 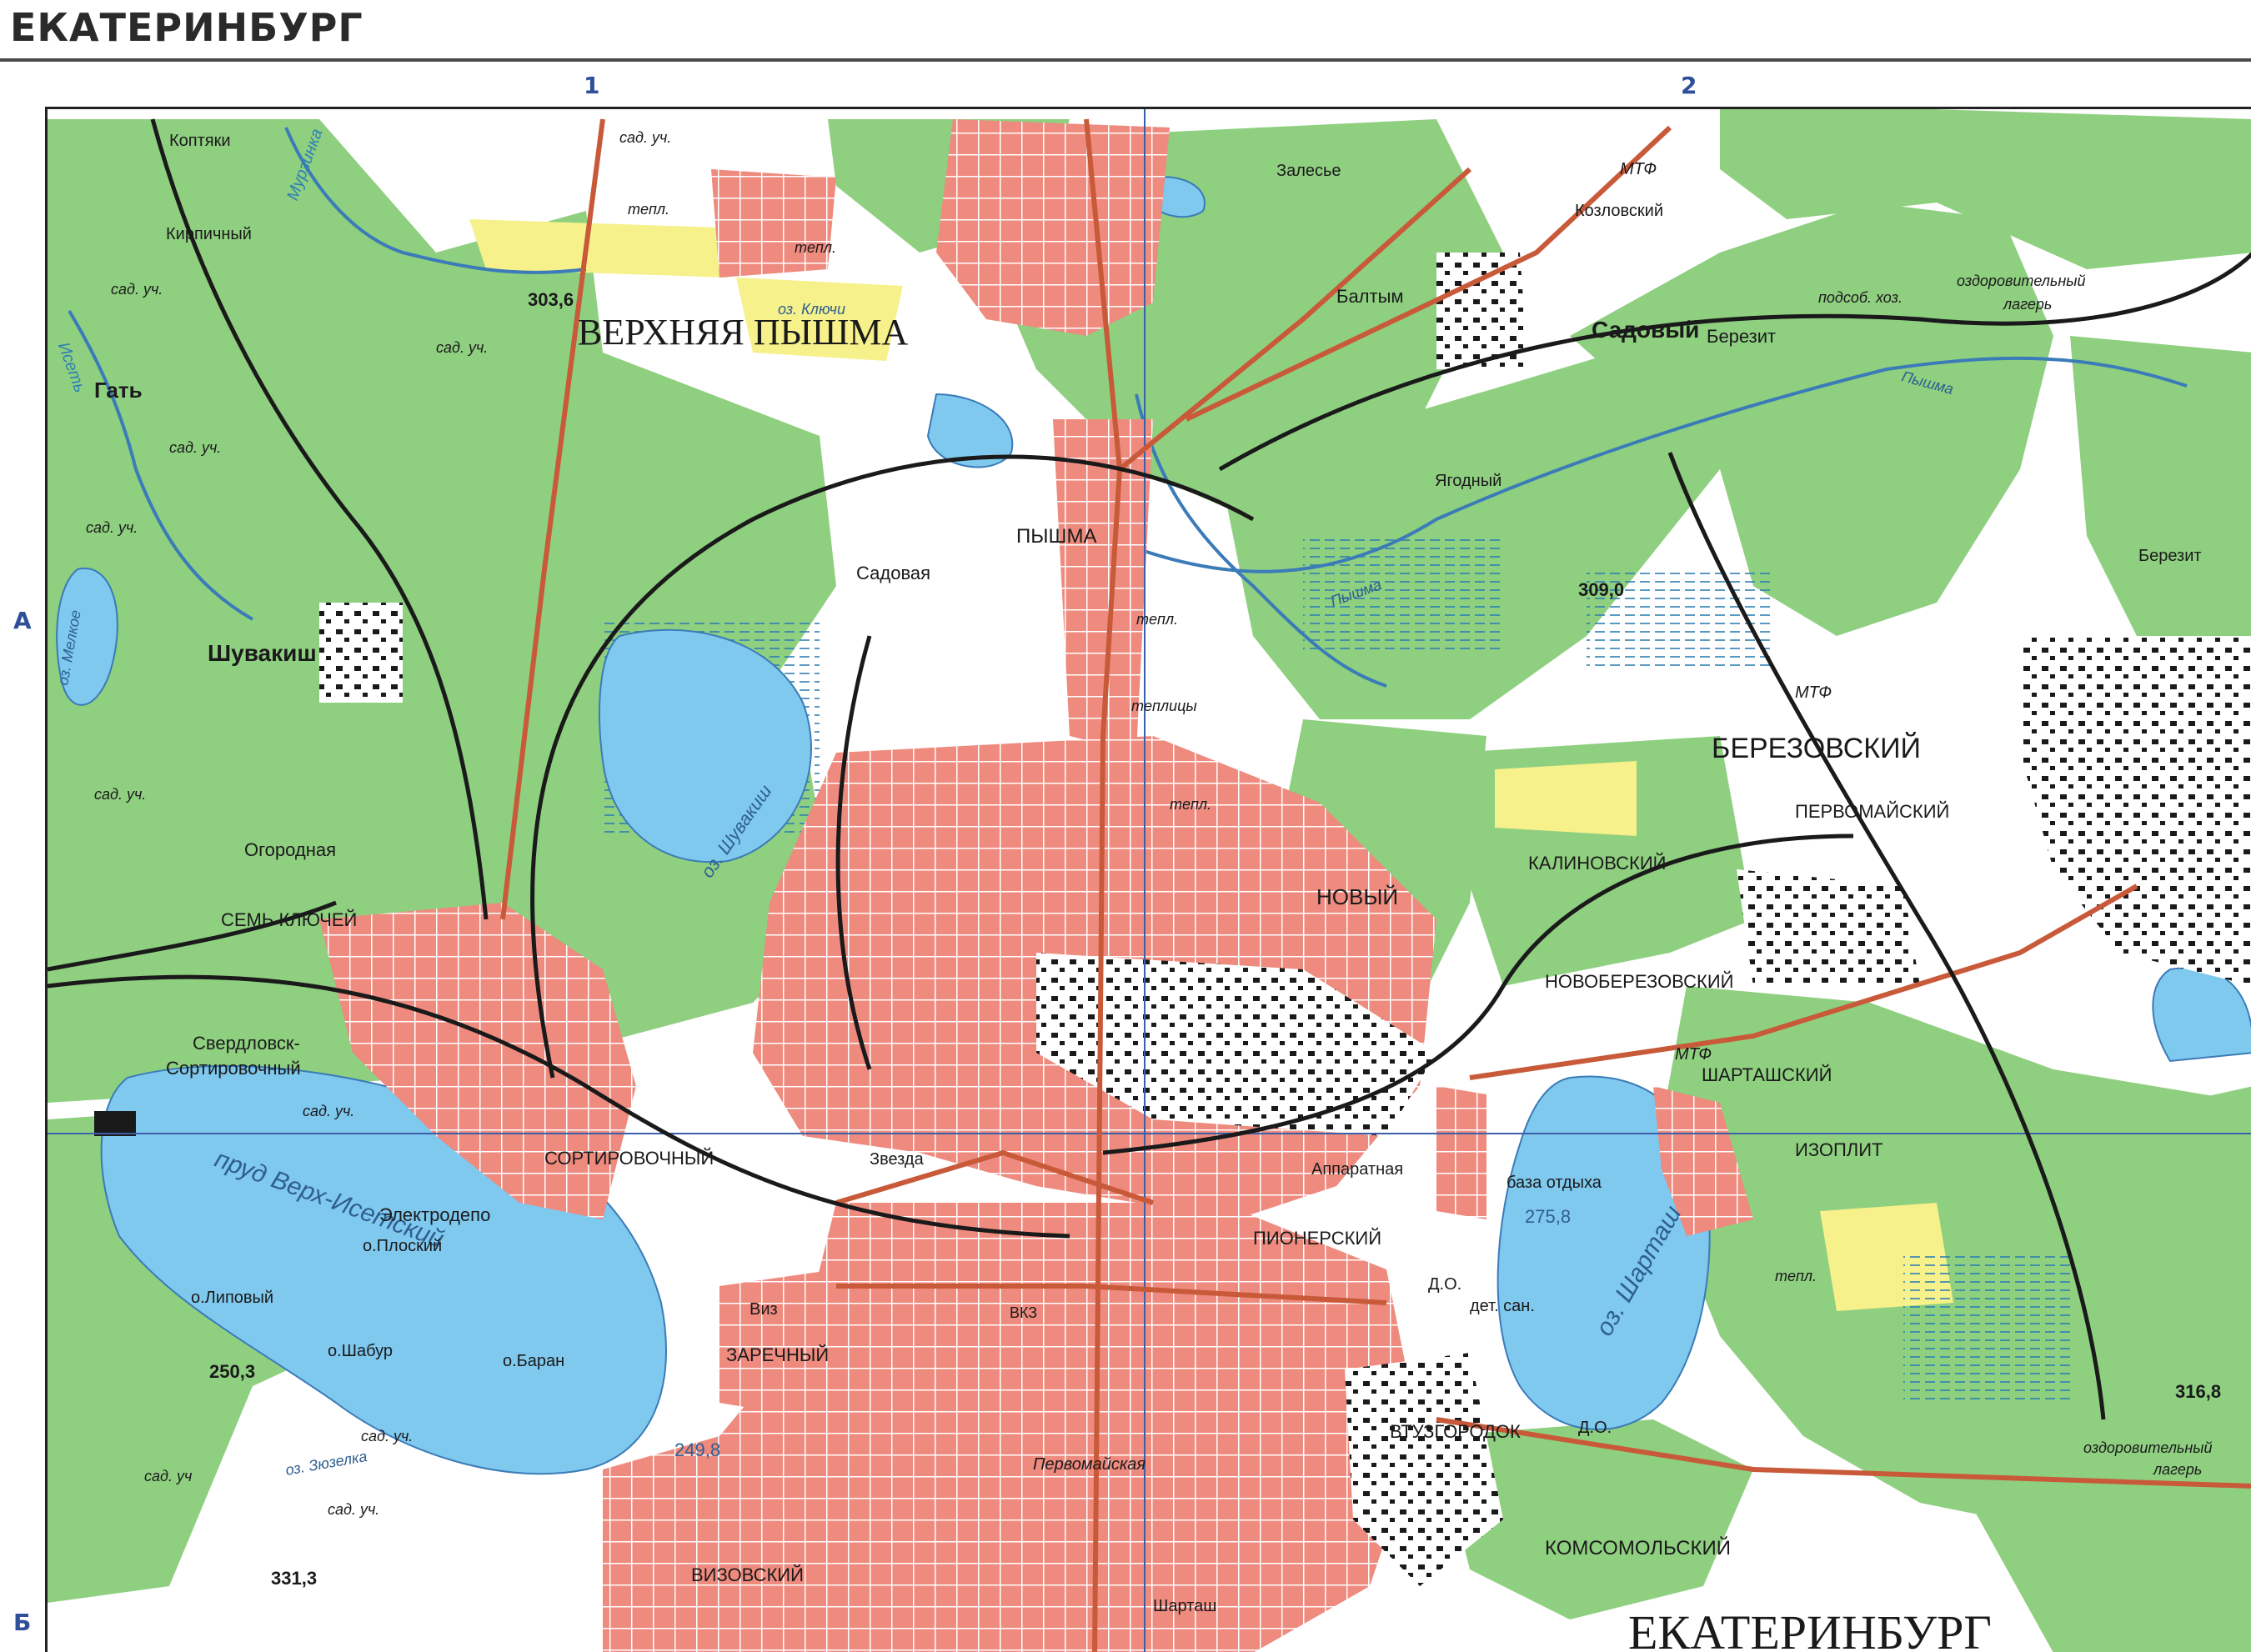 I want to click on label-do-1: Д.О., so click(x=1444, y=1284).